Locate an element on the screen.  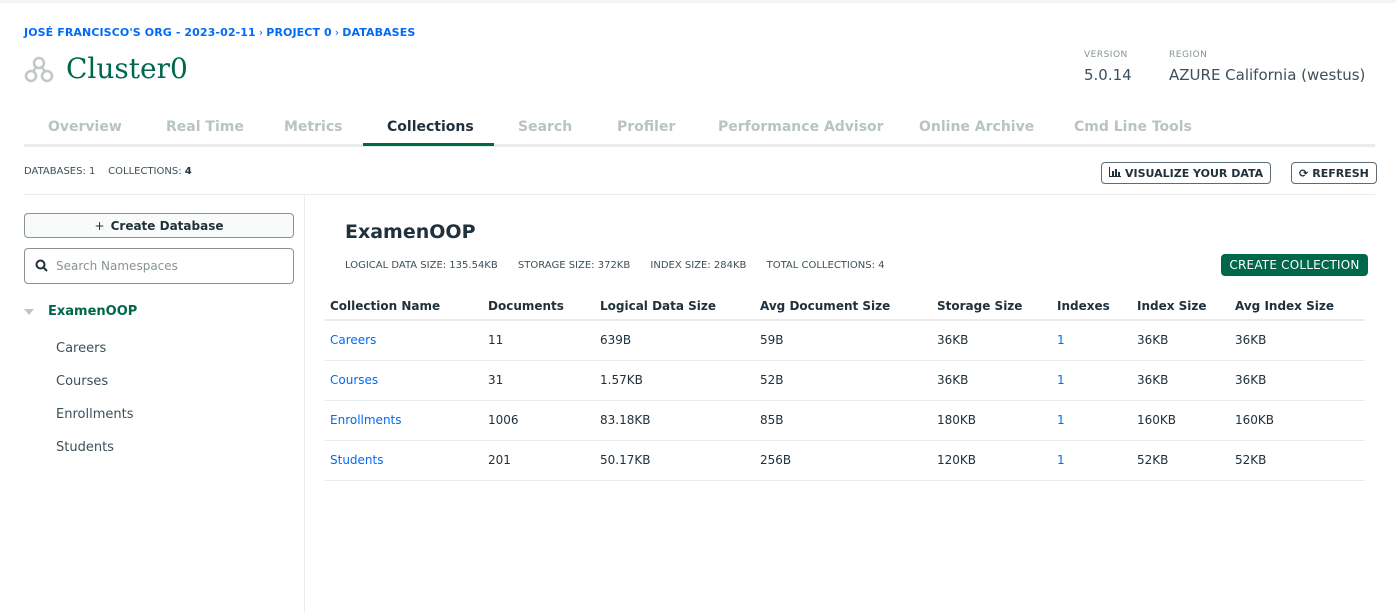
avg-index-size-cell: 52KB is located at coordinates (1251, 460).